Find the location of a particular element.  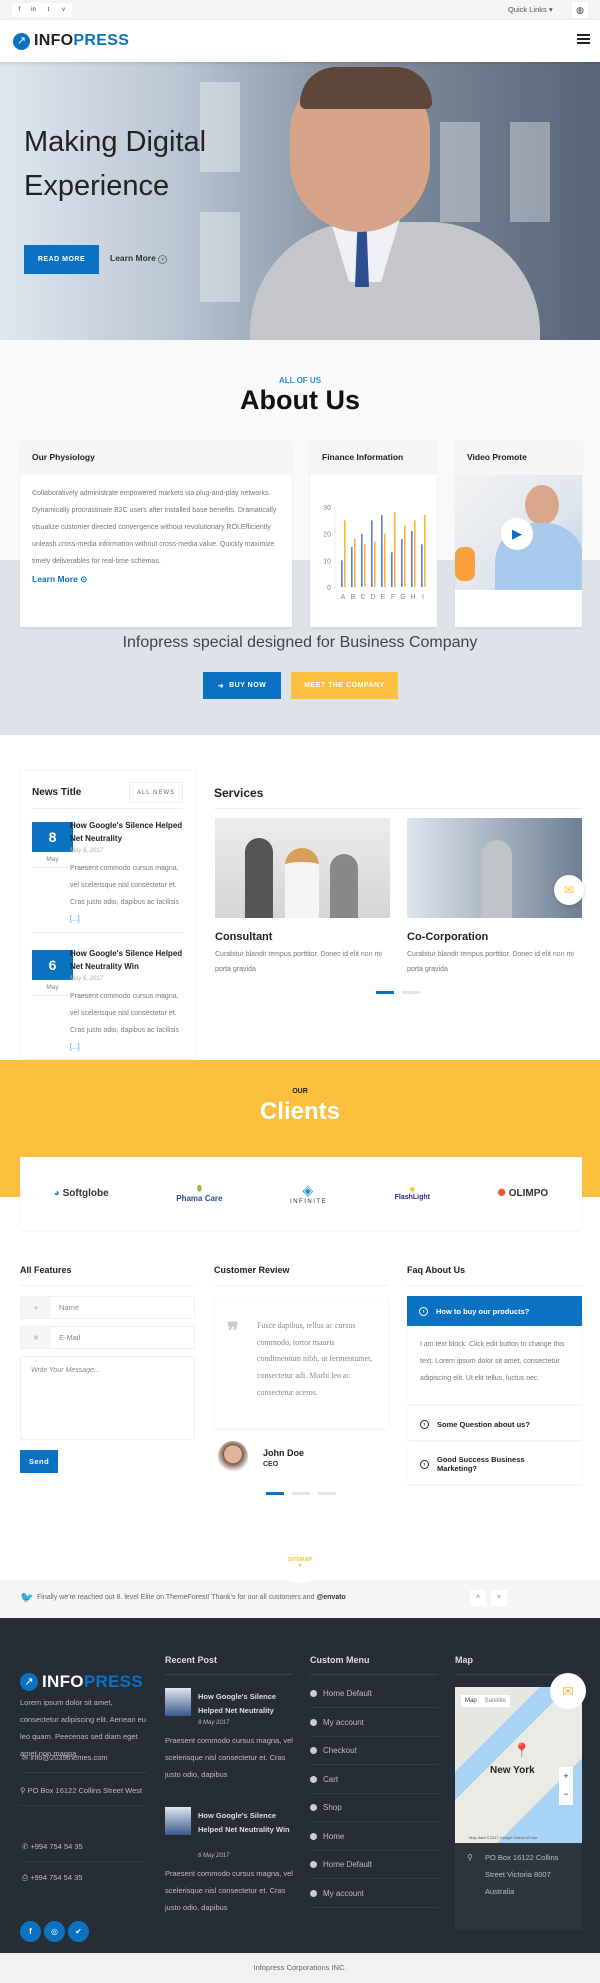

tweet-prev-button: ˄ is located at coordinates (478, 1598).